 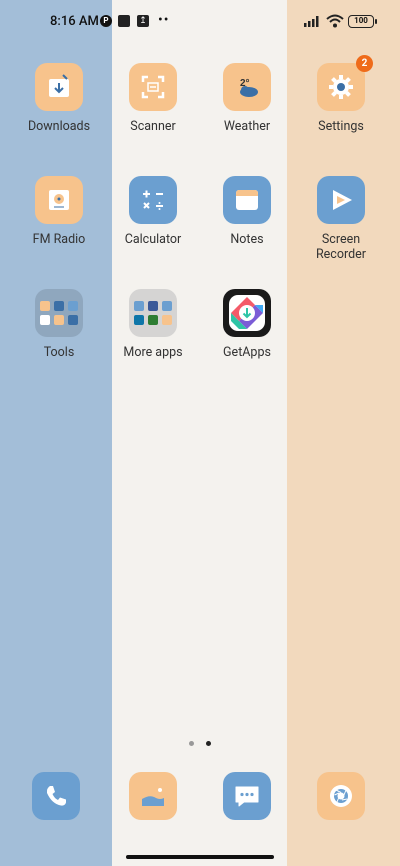 I want to click on gear-icon: 2, so click(x=345, y=83).